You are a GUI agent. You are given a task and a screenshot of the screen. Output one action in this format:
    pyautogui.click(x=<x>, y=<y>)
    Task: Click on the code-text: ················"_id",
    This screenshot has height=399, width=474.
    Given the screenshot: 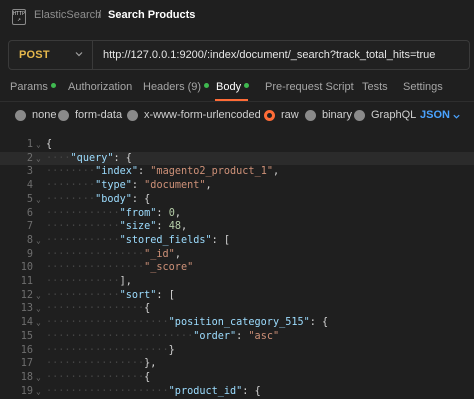 What is the action you would take?
    pyautogui.click(x=113, y=254)
    